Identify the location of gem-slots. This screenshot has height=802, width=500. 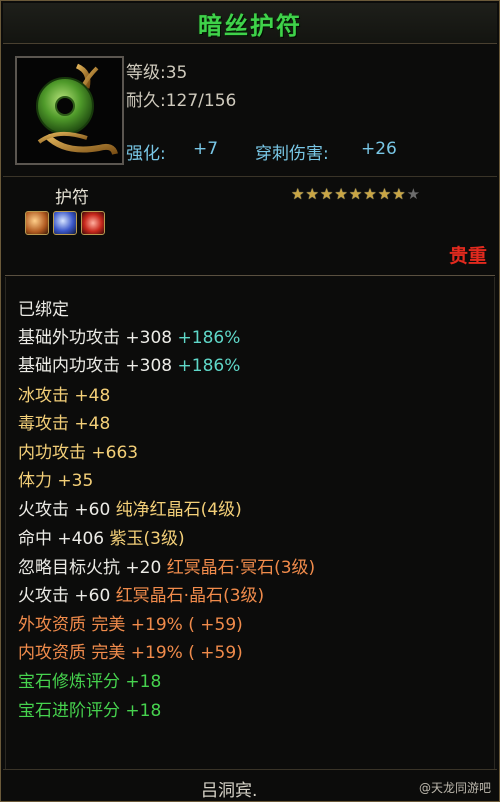
(65, 223).